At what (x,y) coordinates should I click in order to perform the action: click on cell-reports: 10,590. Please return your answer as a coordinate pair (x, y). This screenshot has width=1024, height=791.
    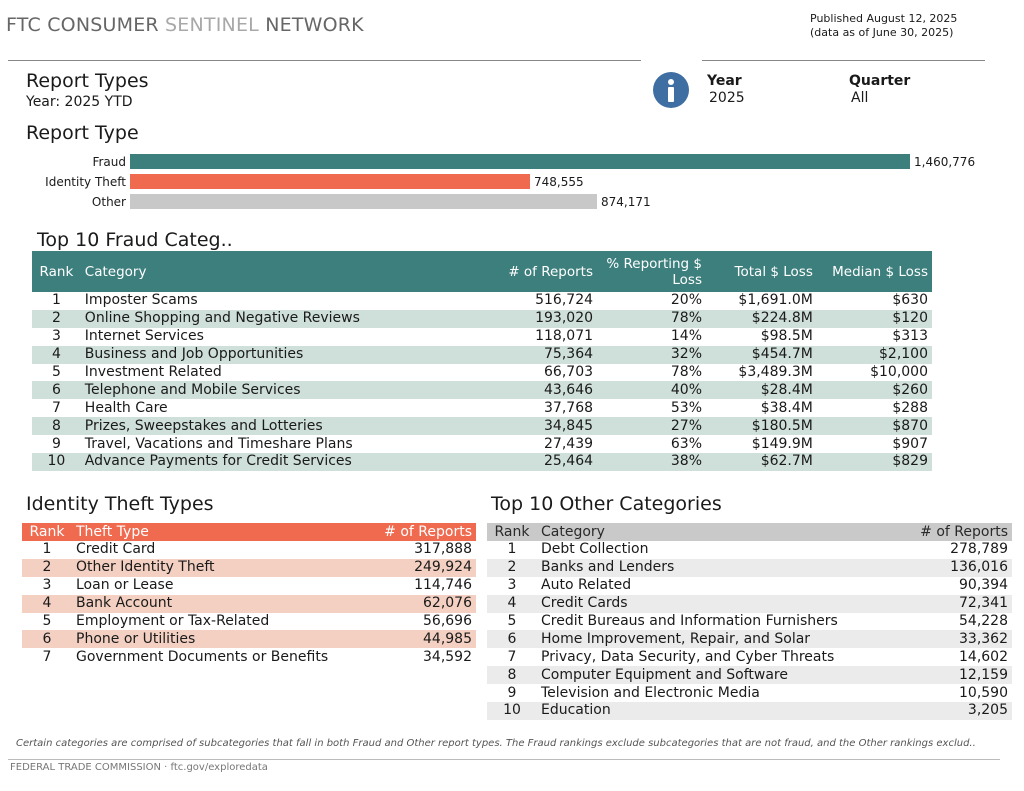
    Looking at the image, I should click on (983, 692).